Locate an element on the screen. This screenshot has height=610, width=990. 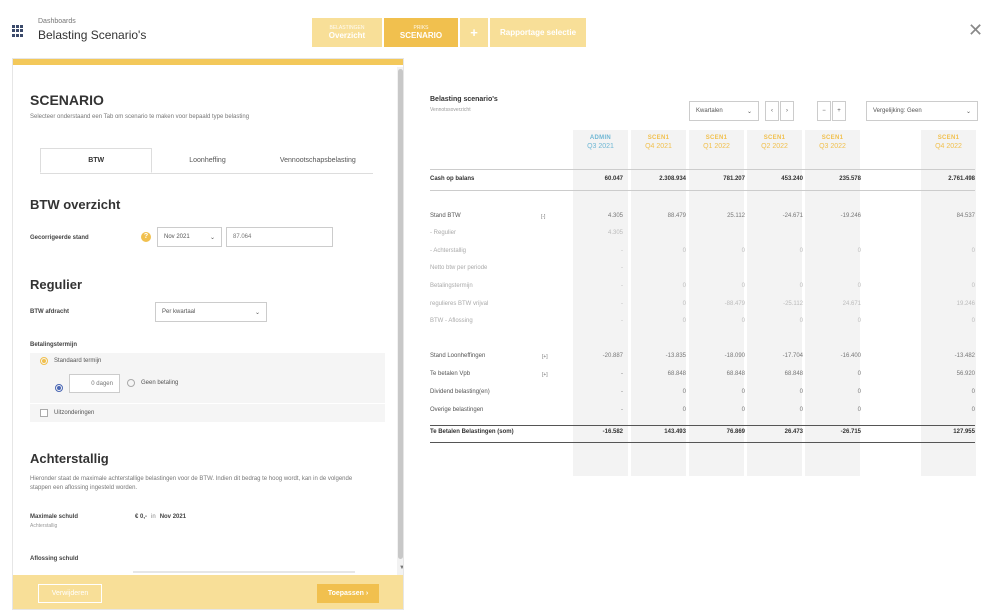
row-label: Overige belastingen is located at coordinates (457, 410).